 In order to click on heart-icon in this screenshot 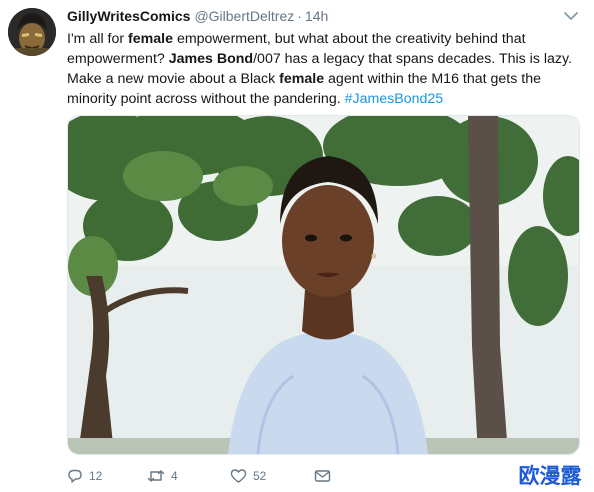, I will do `click(238, 476)`.